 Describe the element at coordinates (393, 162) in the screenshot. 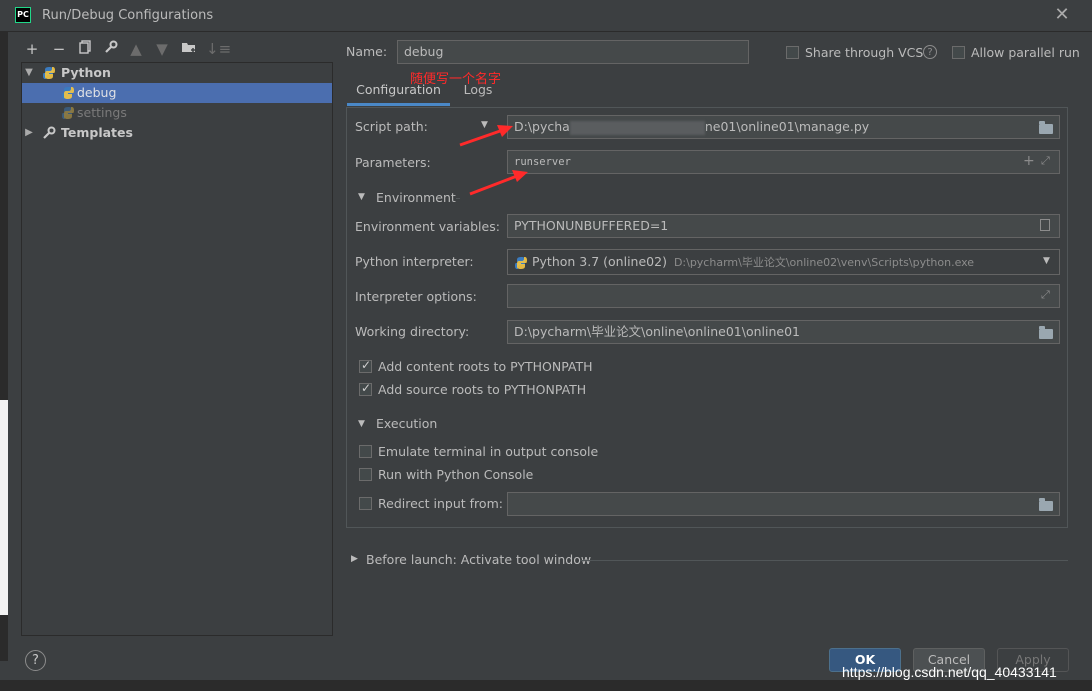

I see `parameters-label: Parameters:` at that location.